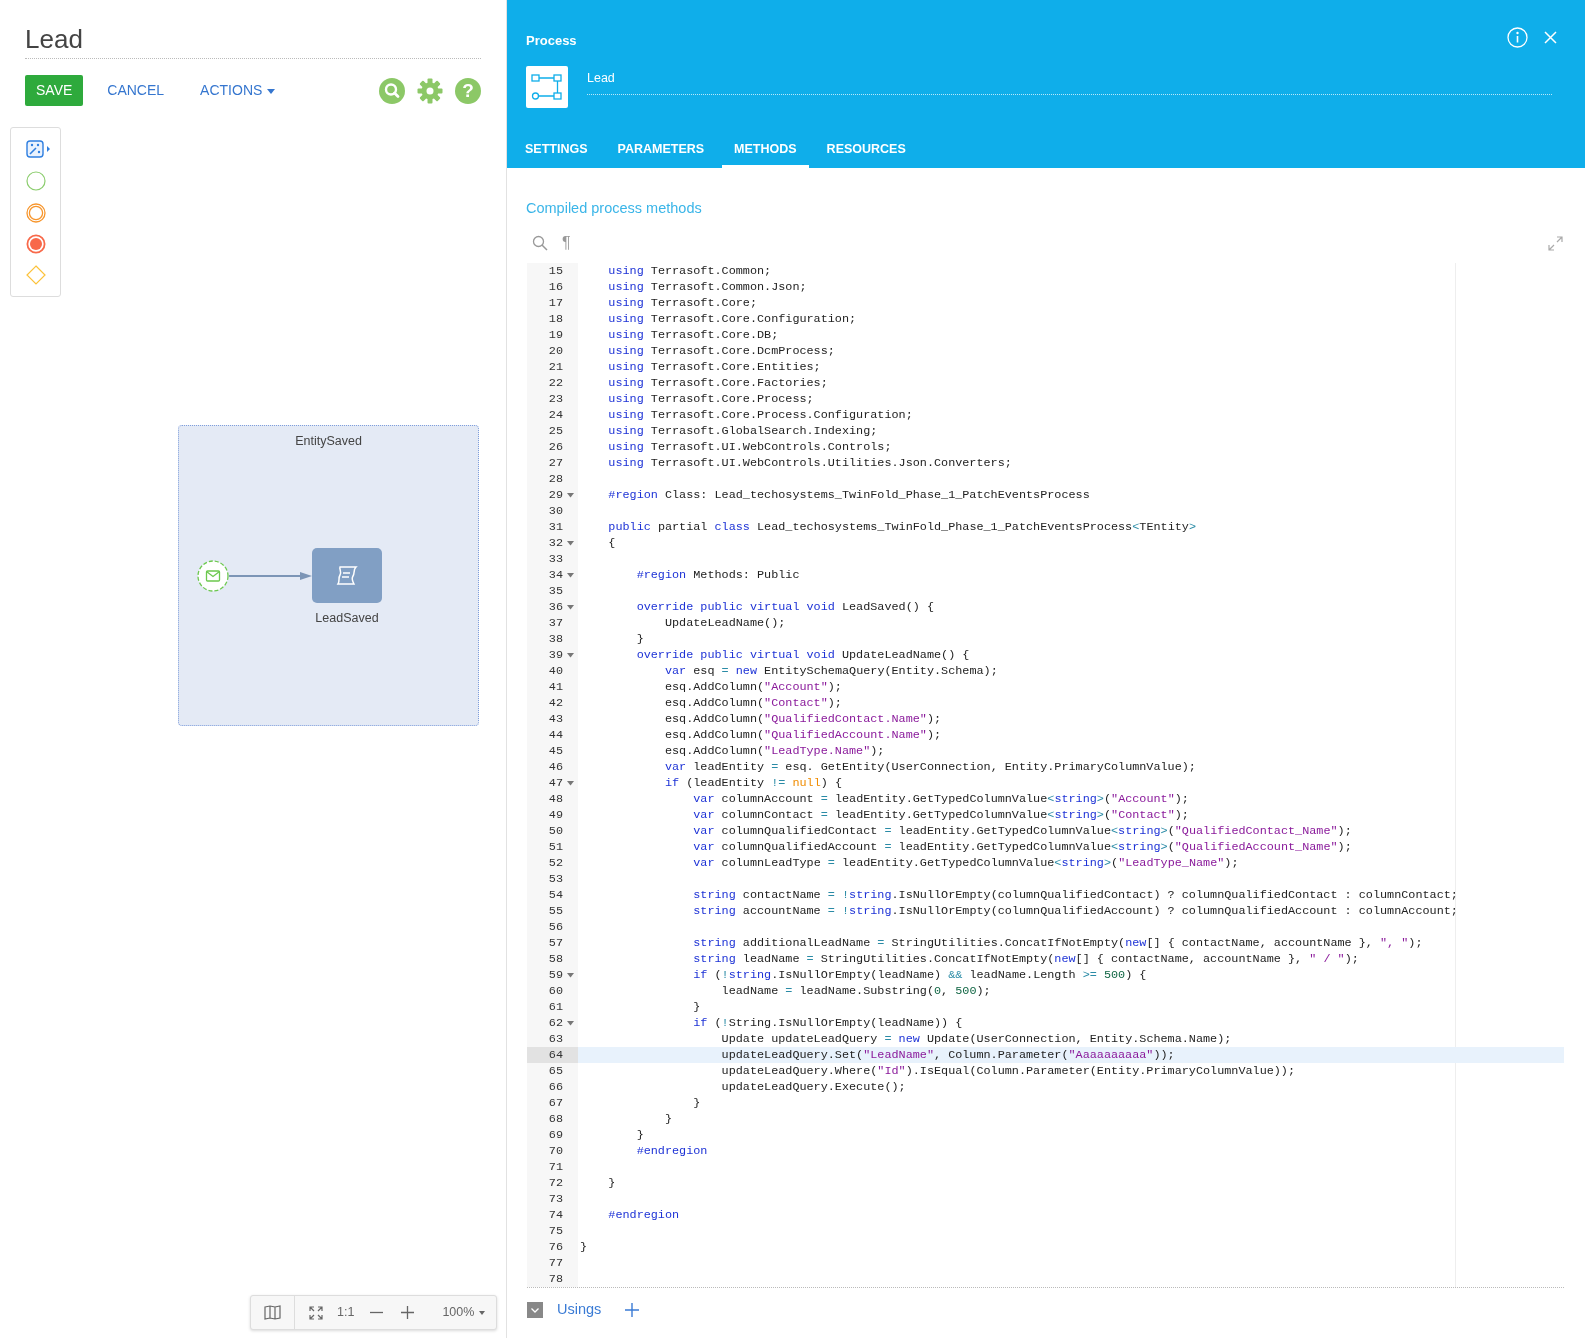  Describe the element at coordinates (555, 1231) in the screenshot. I see `line-number: 75` at that location.